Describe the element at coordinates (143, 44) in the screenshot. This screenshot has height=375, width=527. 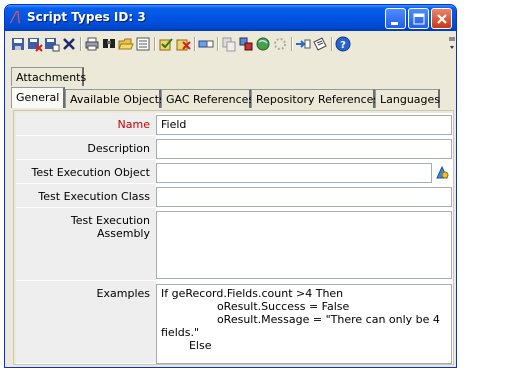
I see `list-icon` at that location.